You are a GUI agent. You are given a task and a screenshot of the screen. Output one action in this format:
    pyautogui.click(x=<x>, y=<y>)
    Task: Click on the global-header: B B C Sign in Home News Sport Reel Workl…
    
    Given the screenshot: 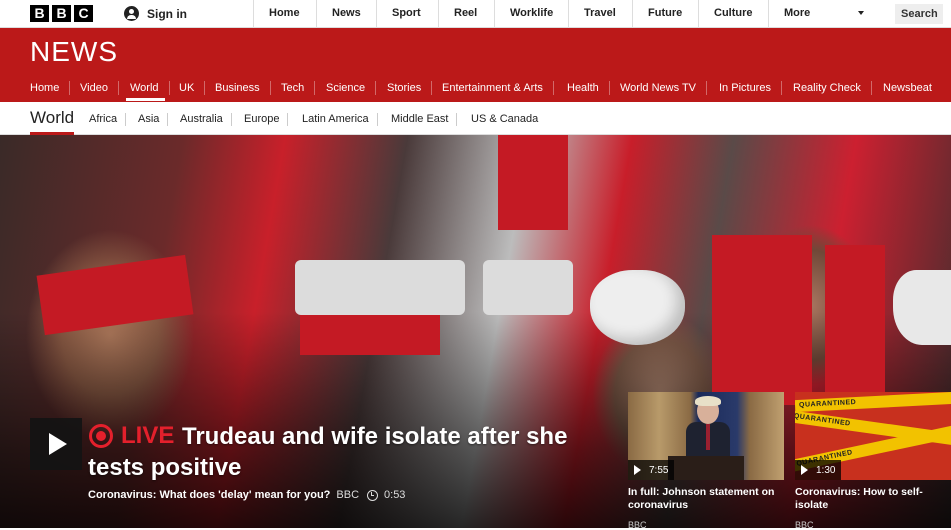 What is the action you would take?
    pyautogui.click(x=475, y=14)
    